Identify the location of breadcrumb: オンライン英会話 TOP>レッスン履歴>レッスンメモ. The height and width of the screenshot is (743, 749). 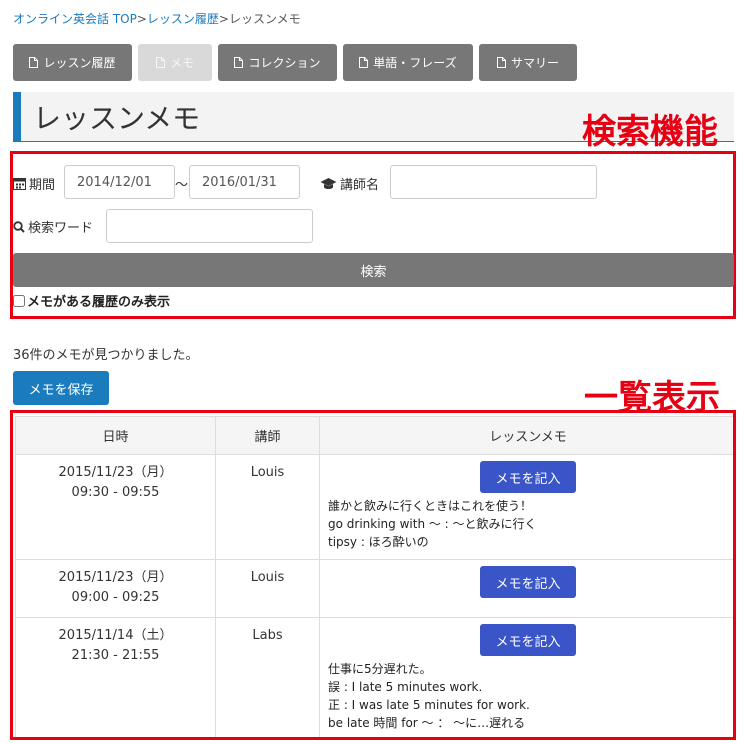
(157, 18).